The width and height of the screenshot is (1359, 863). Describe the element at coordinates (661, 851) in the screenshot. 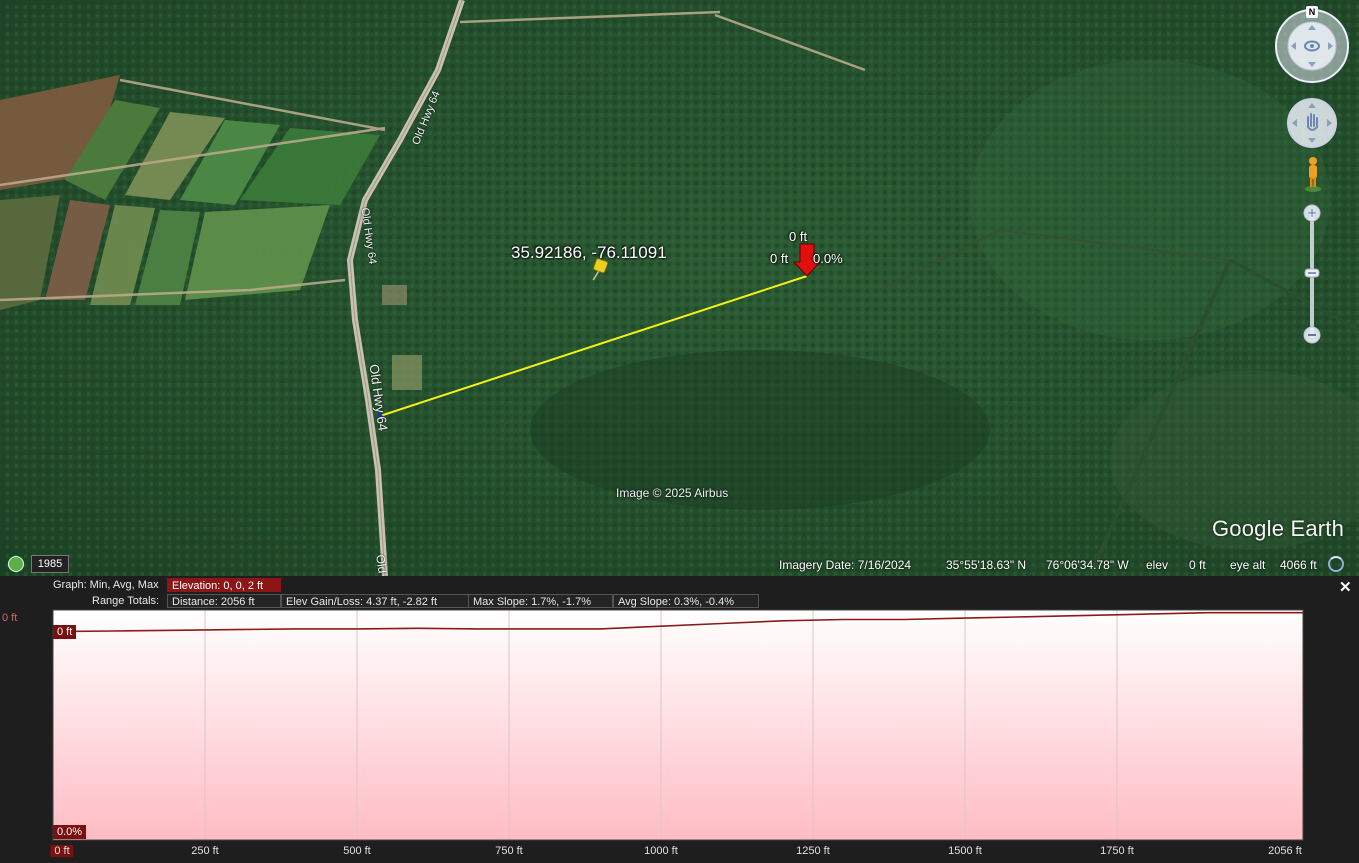

I see `x-tick-label: 1000 ft` at that location.